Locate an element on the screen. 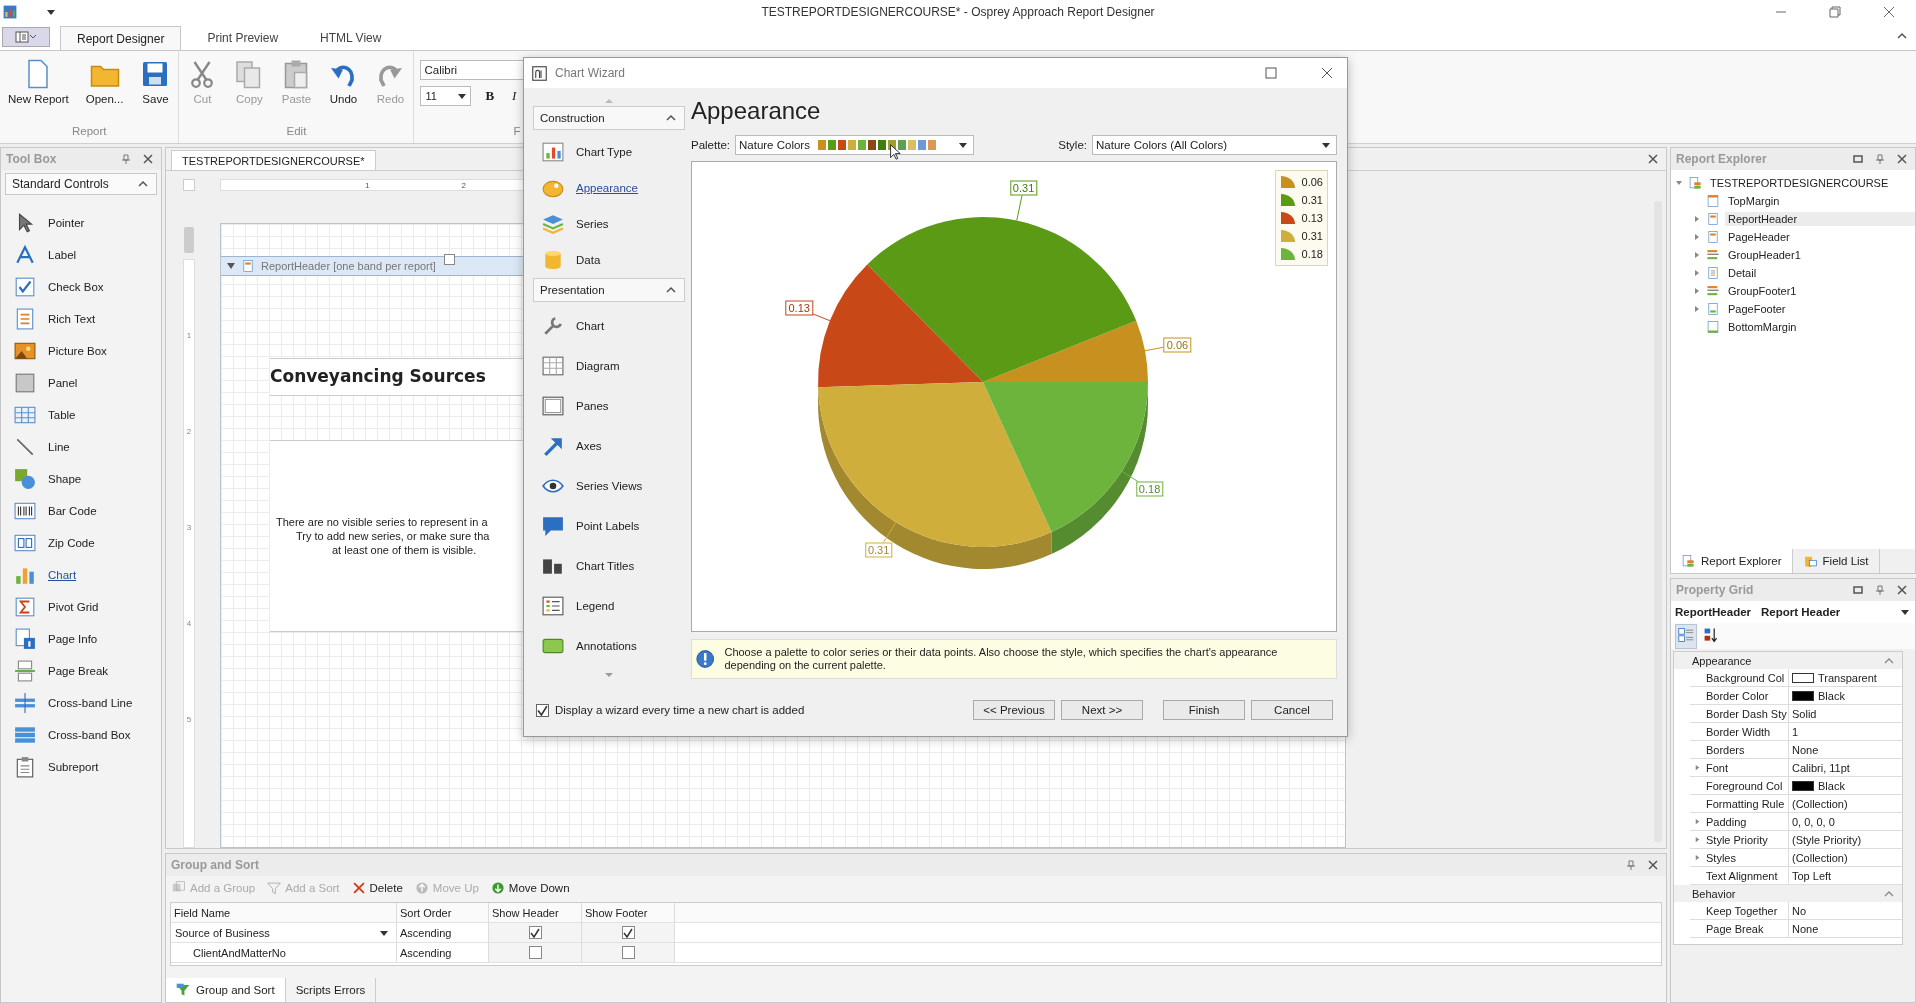  dropdown-arrow-icon is located at coordinates (51, 12).